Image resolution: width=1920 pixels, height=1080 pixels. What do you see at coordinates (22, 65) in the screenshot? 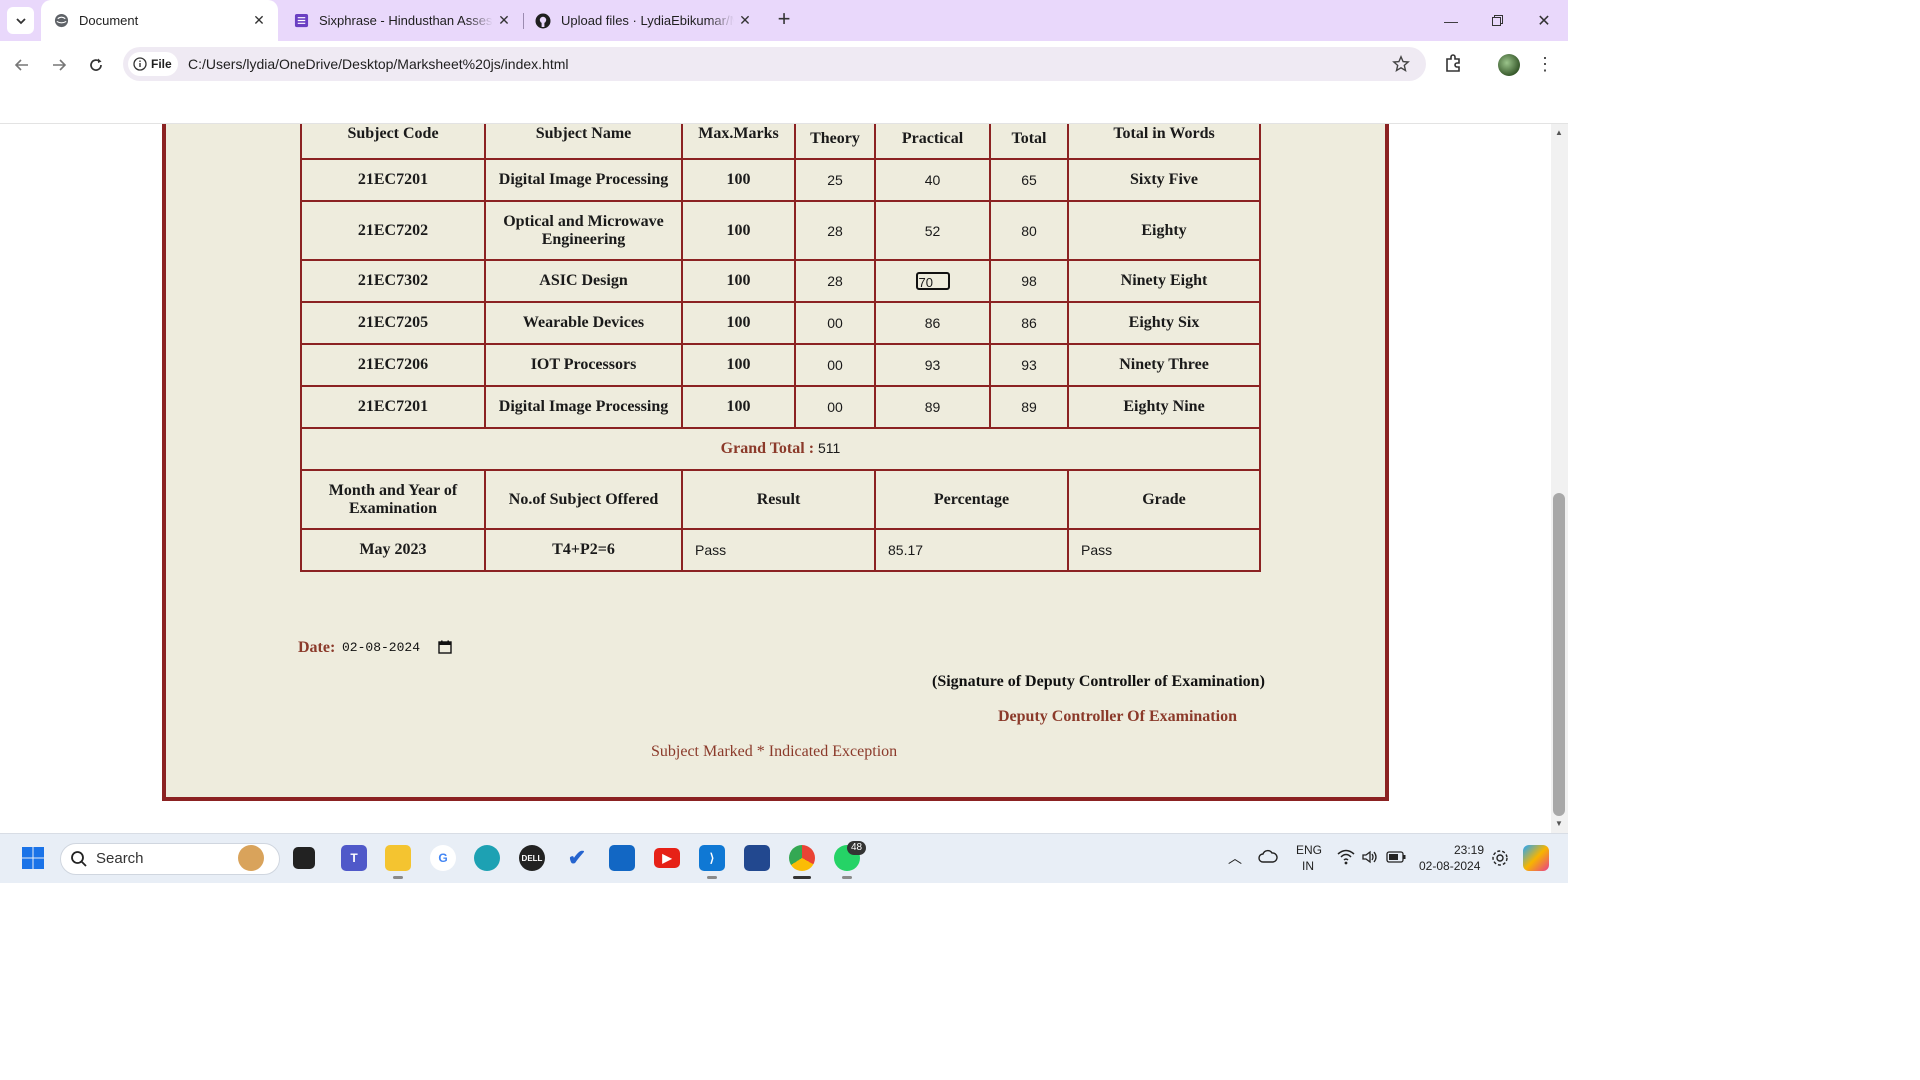
I see `back-icon` at bounding box center [22, 65].